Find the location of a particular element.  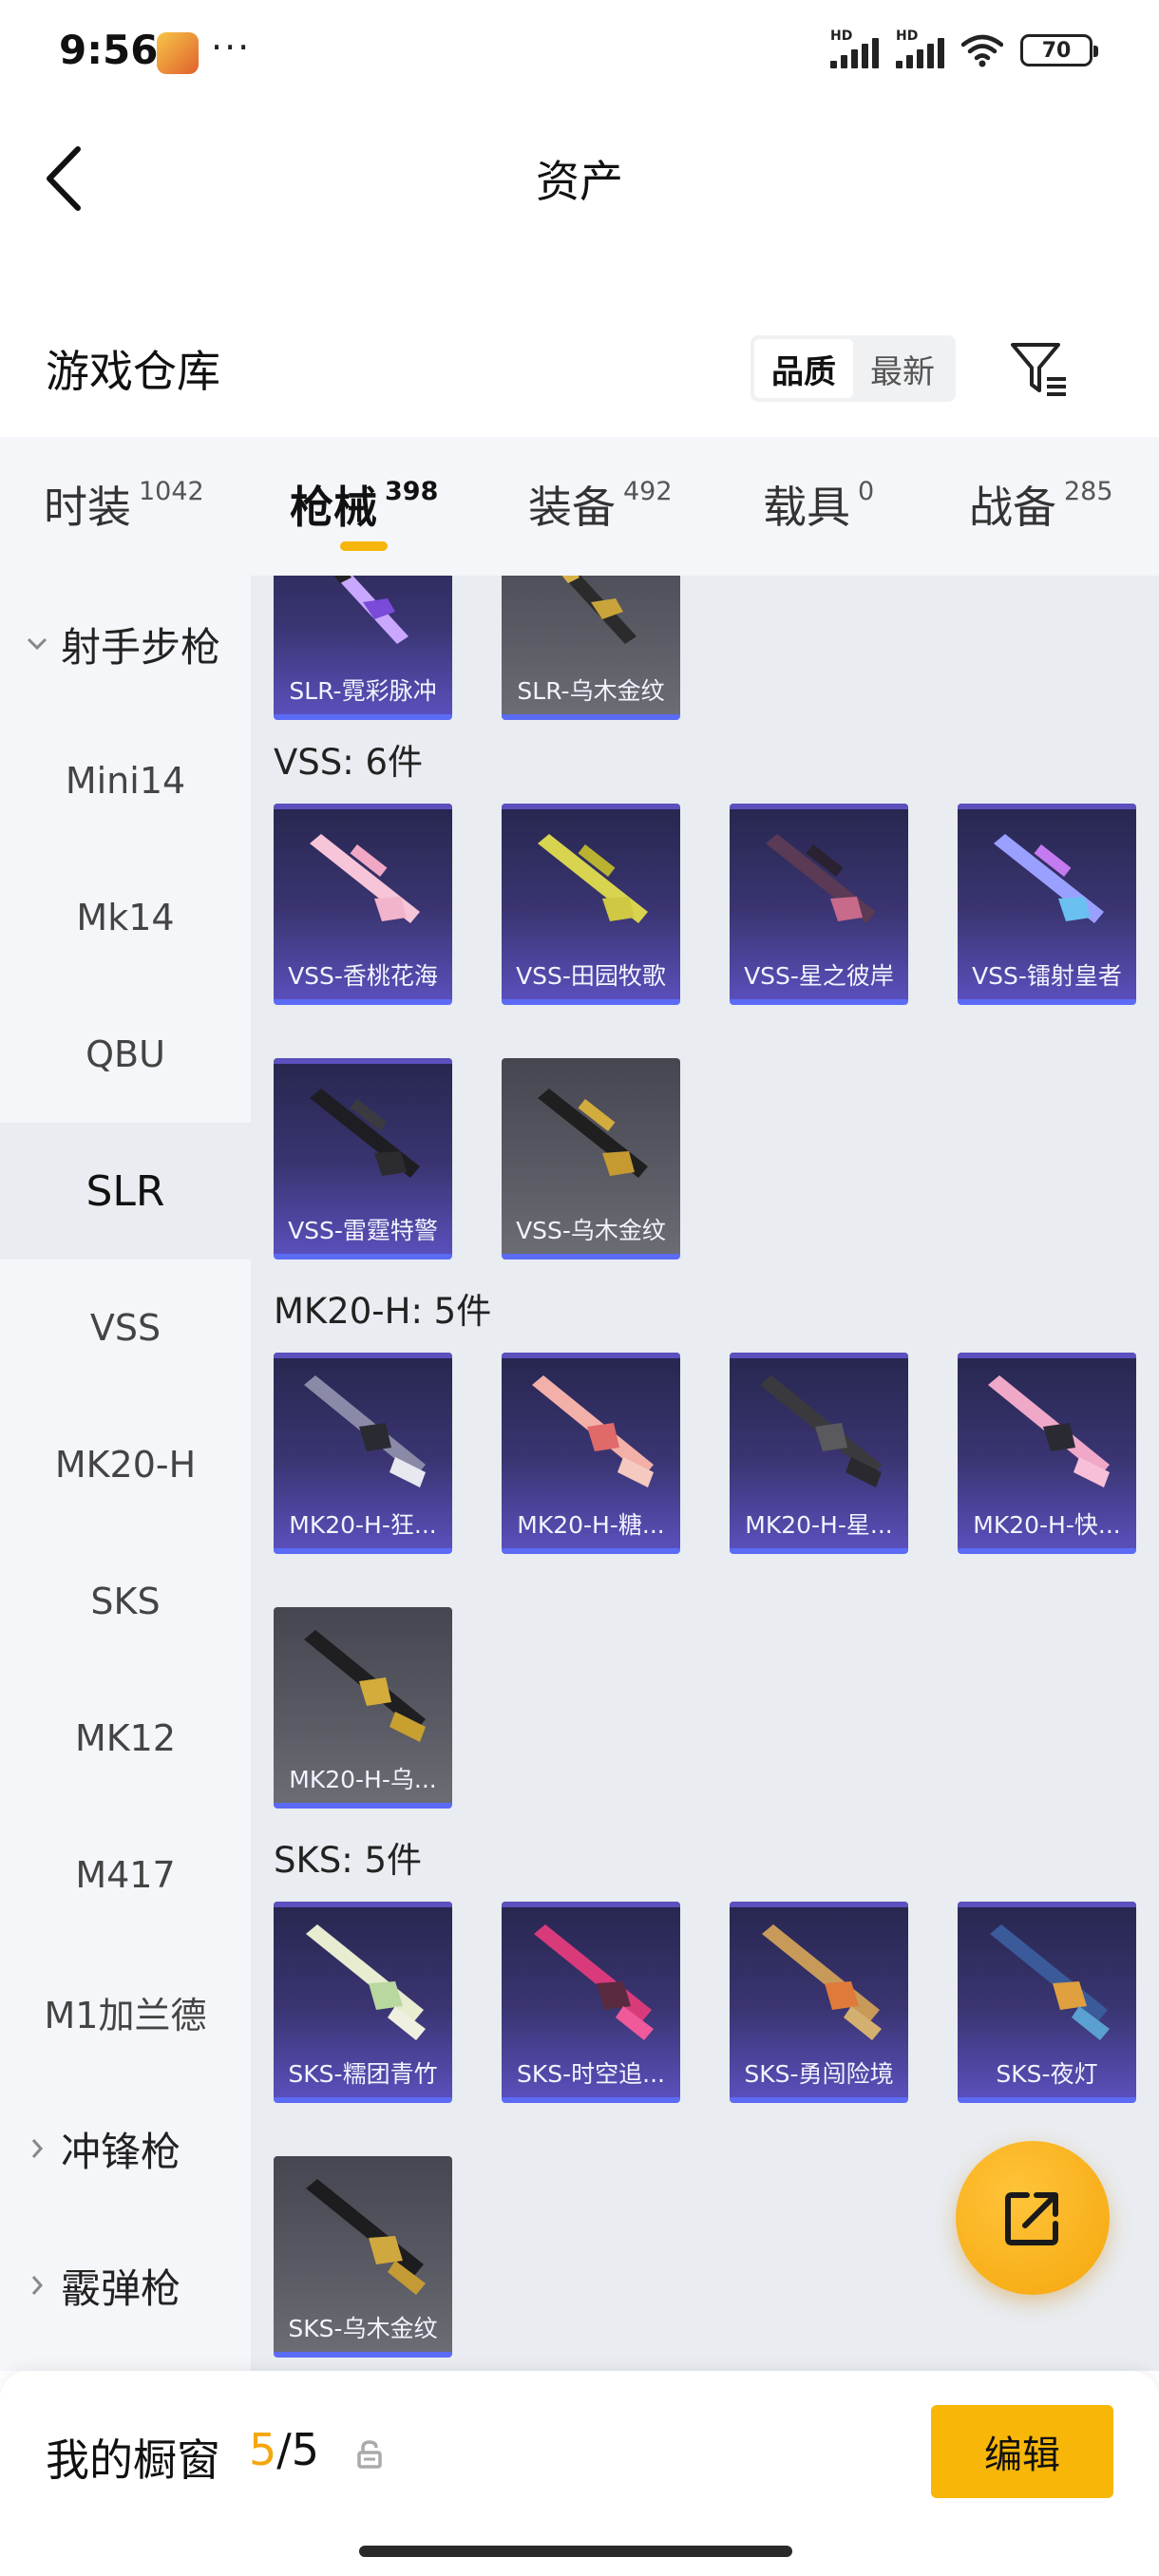

section-title-mk20h: MK20-H: 5件 is located at coordinates (383, 1311).